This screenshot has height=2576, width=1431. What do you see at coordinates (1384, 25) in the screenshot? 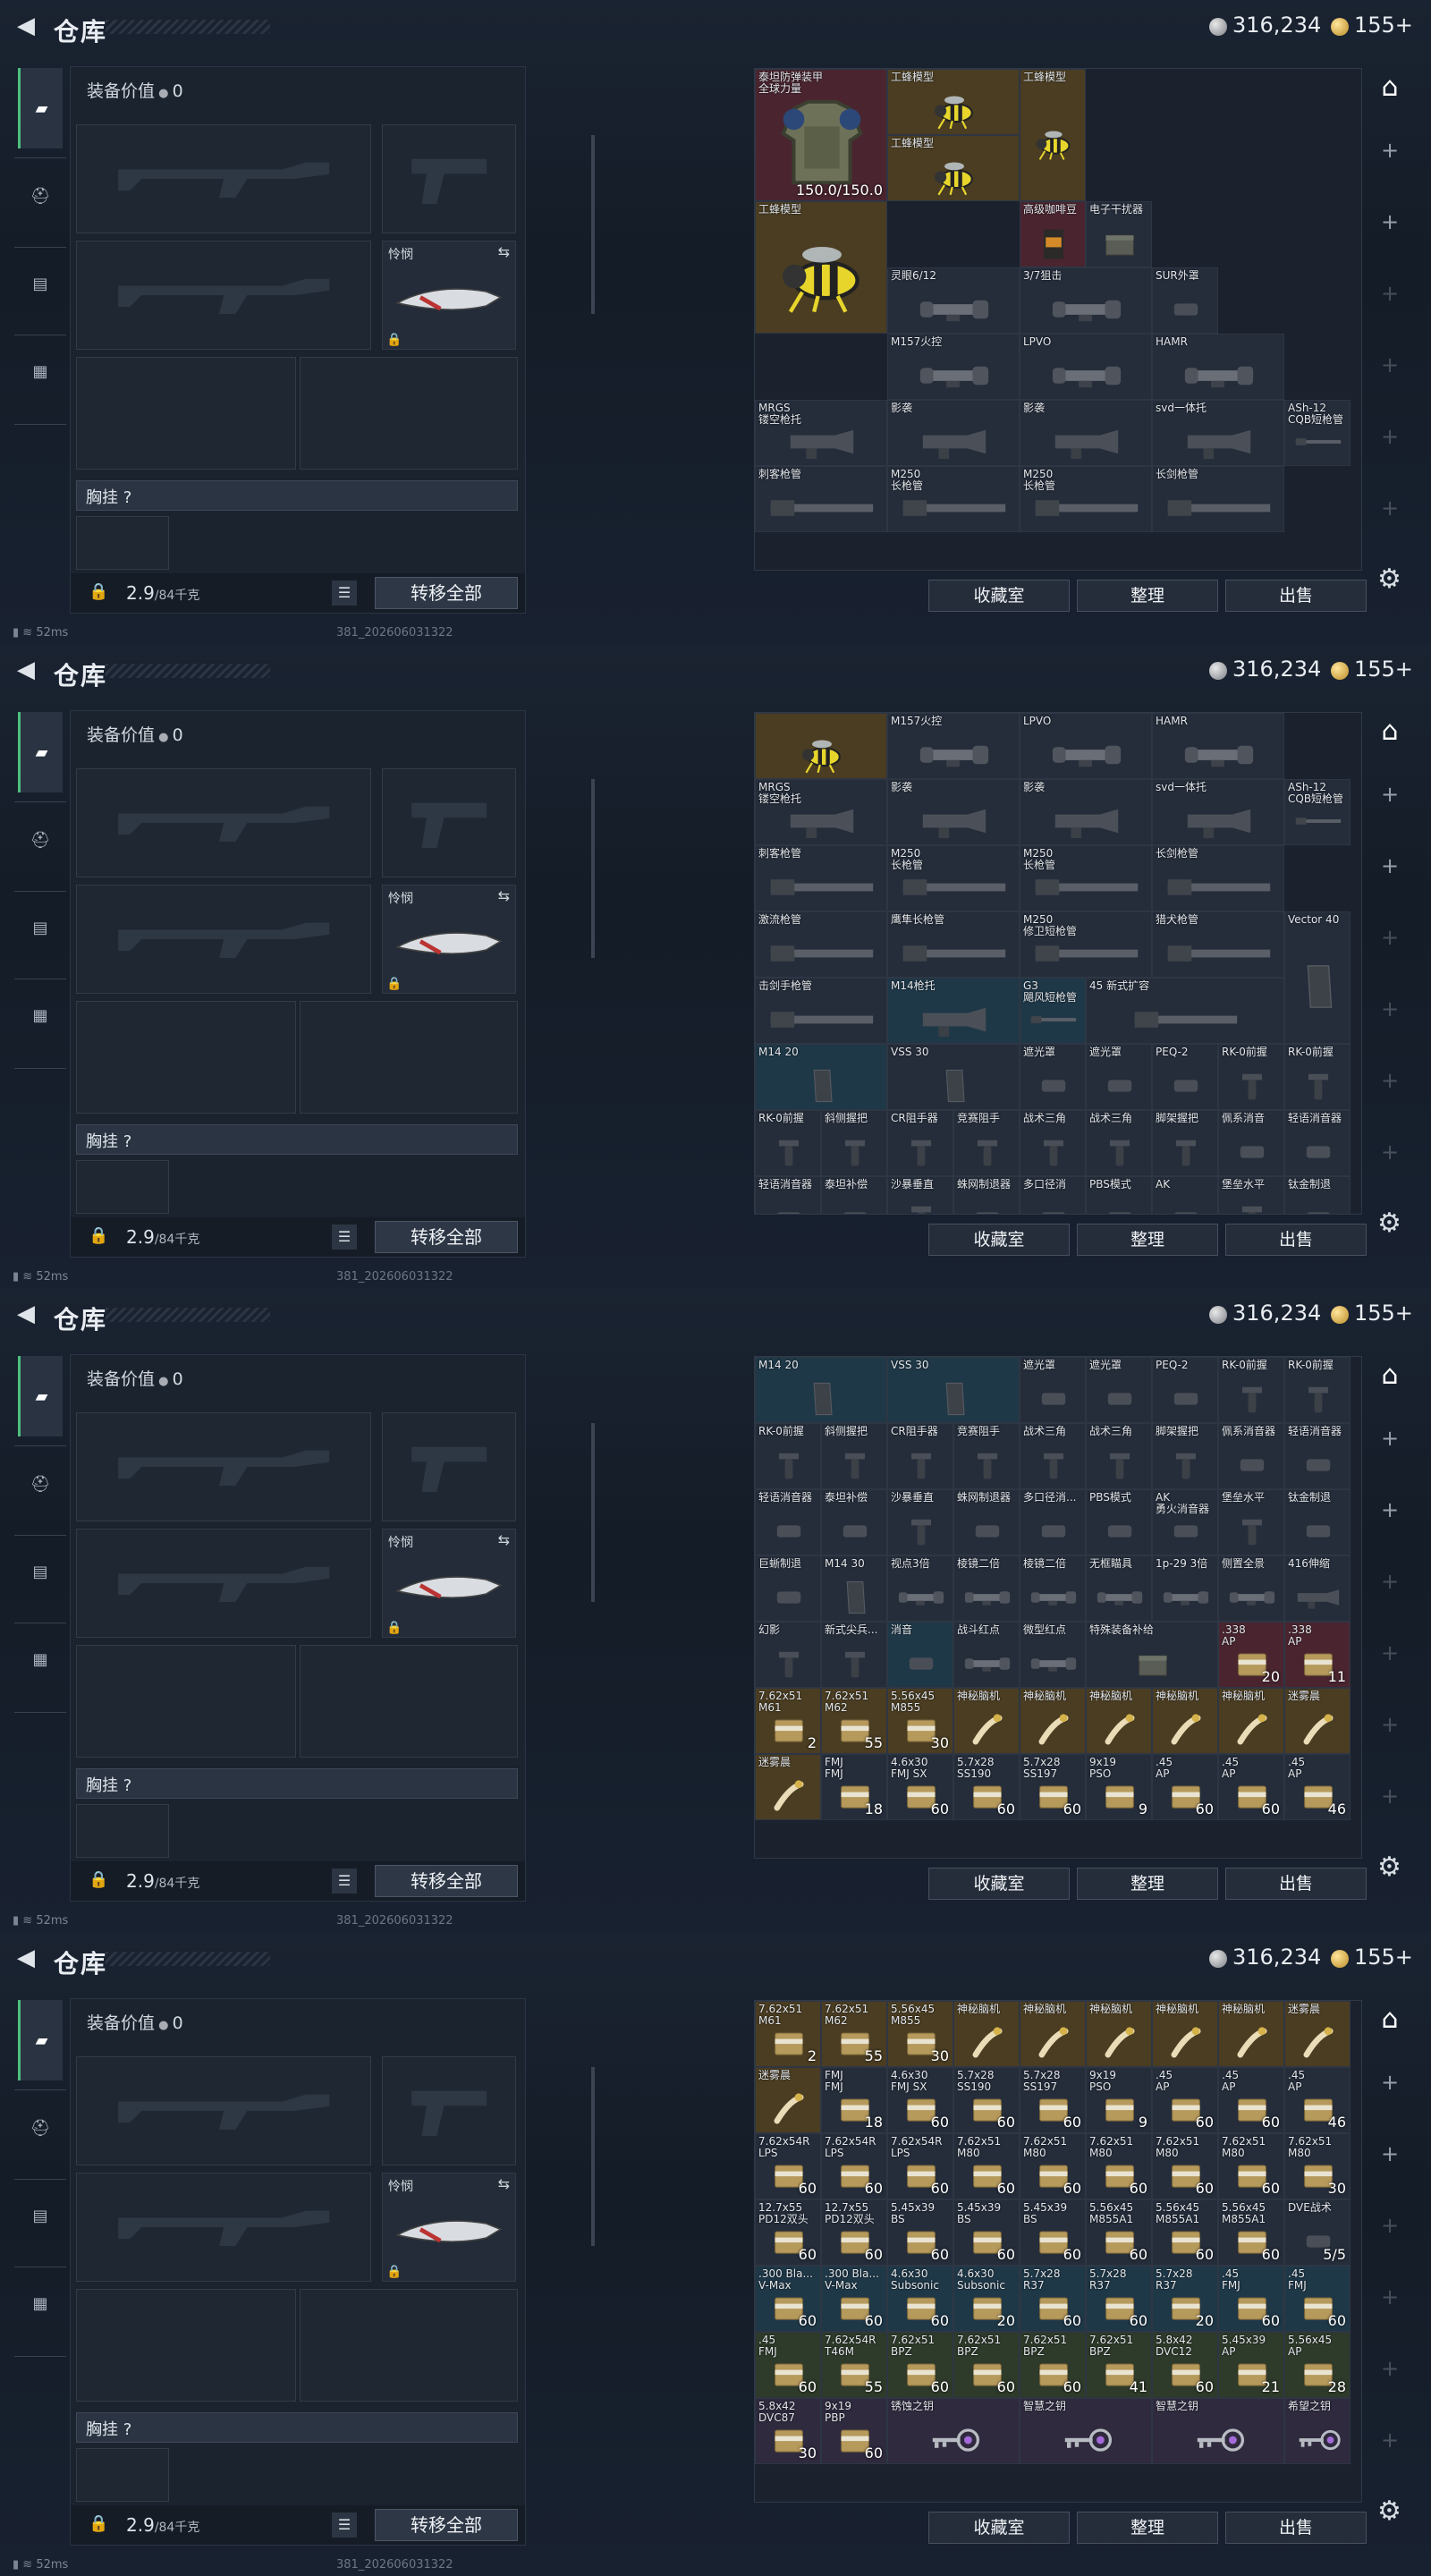
I see `gold-amount: 155+` at bounding box center [1384, 25].